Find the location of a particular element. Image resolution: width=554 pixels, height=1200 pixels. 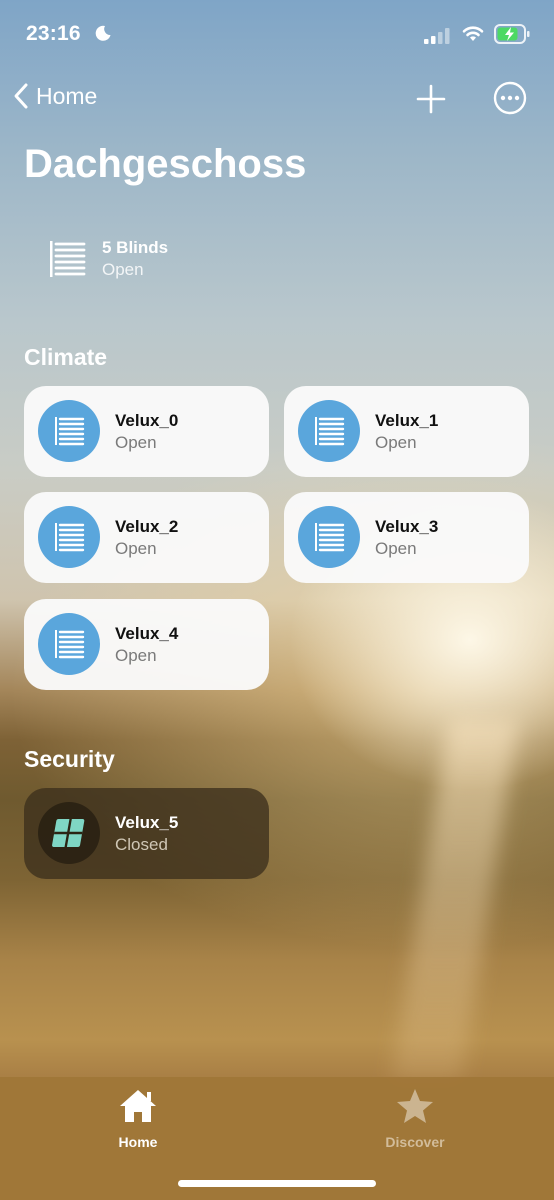

status-bar: 23:16 is located at coordinates (278, 34).